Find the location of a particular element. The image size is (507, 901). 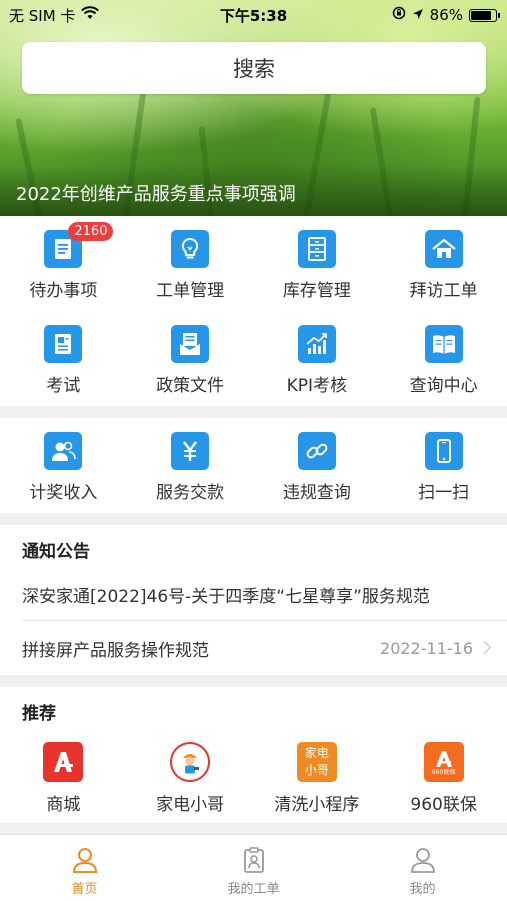

todo-badge: 2160 is located at coordinates (91, 231).